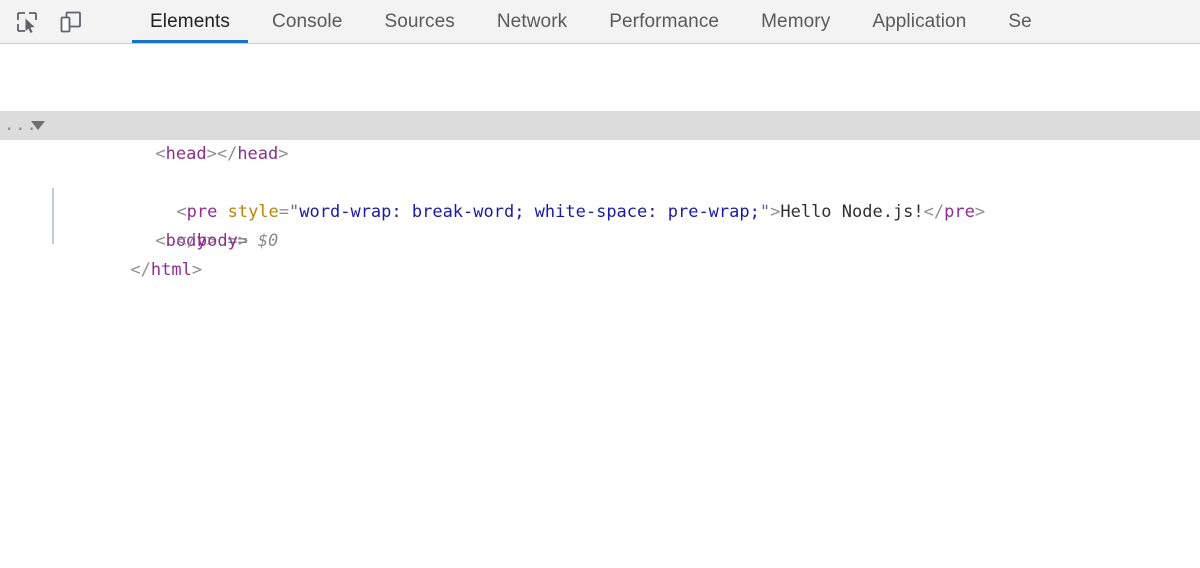  I want to click on tab-console: Console, so click(307, 21).